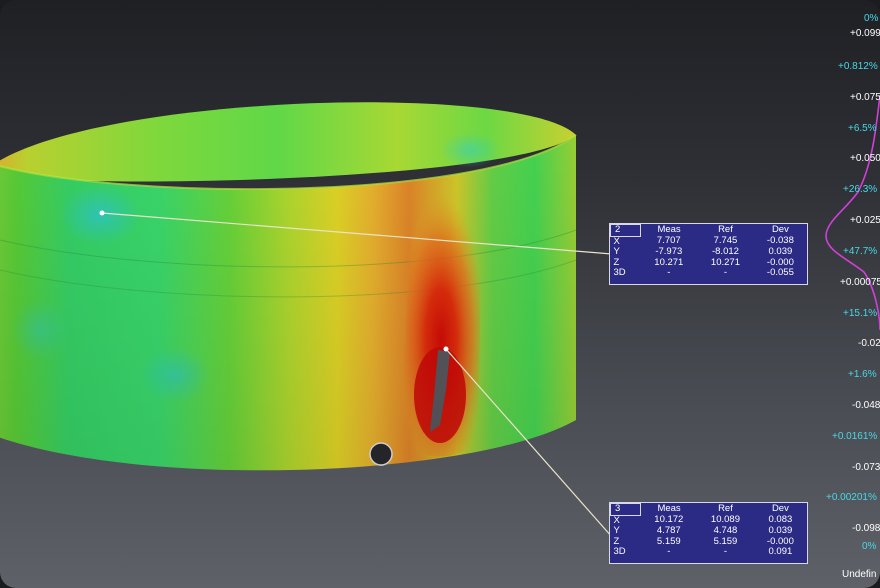 The image size is (880, 588). I want to click on legend-percent: +15.1%, so click(860, 313).